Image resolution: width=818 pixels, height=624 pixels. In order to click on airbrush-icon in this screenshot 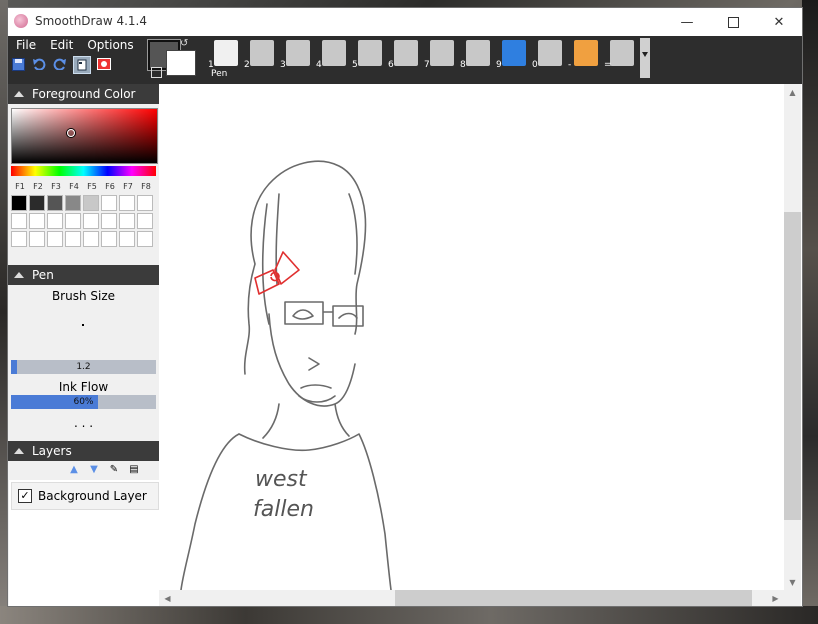, I will do `click(370, 53)`.